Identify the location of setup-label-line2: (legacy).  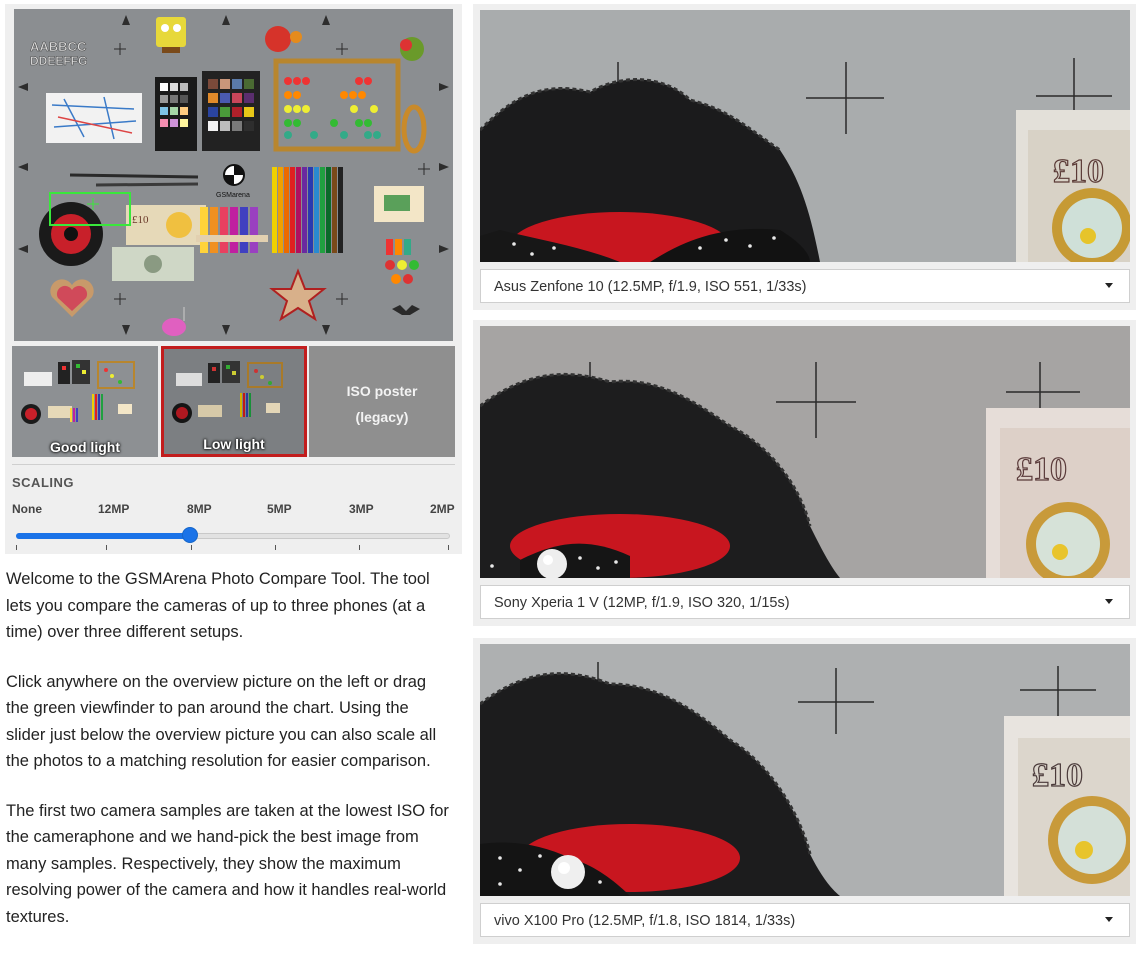
(382, 417).